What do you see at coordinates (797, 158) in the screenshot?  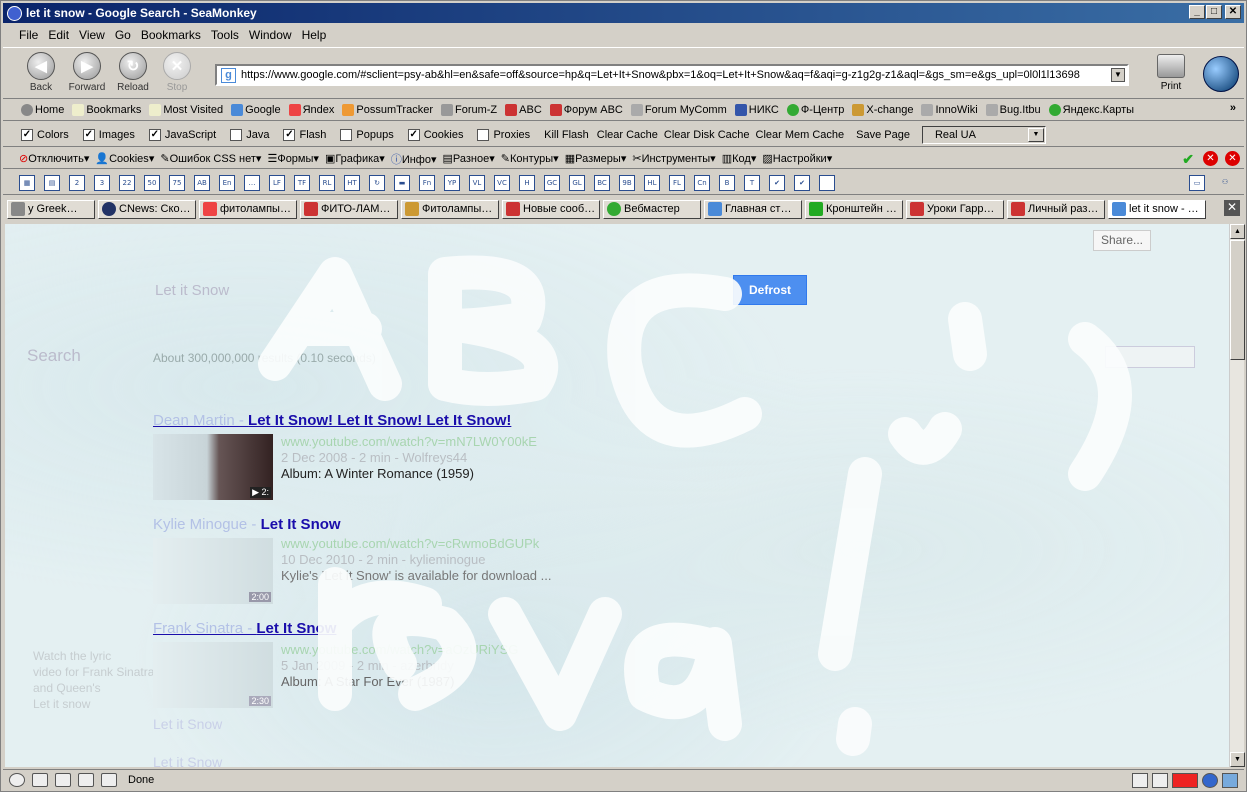 I see `menu-settings-ru: ▨Настройки▾` at bounding box center [797, 158].